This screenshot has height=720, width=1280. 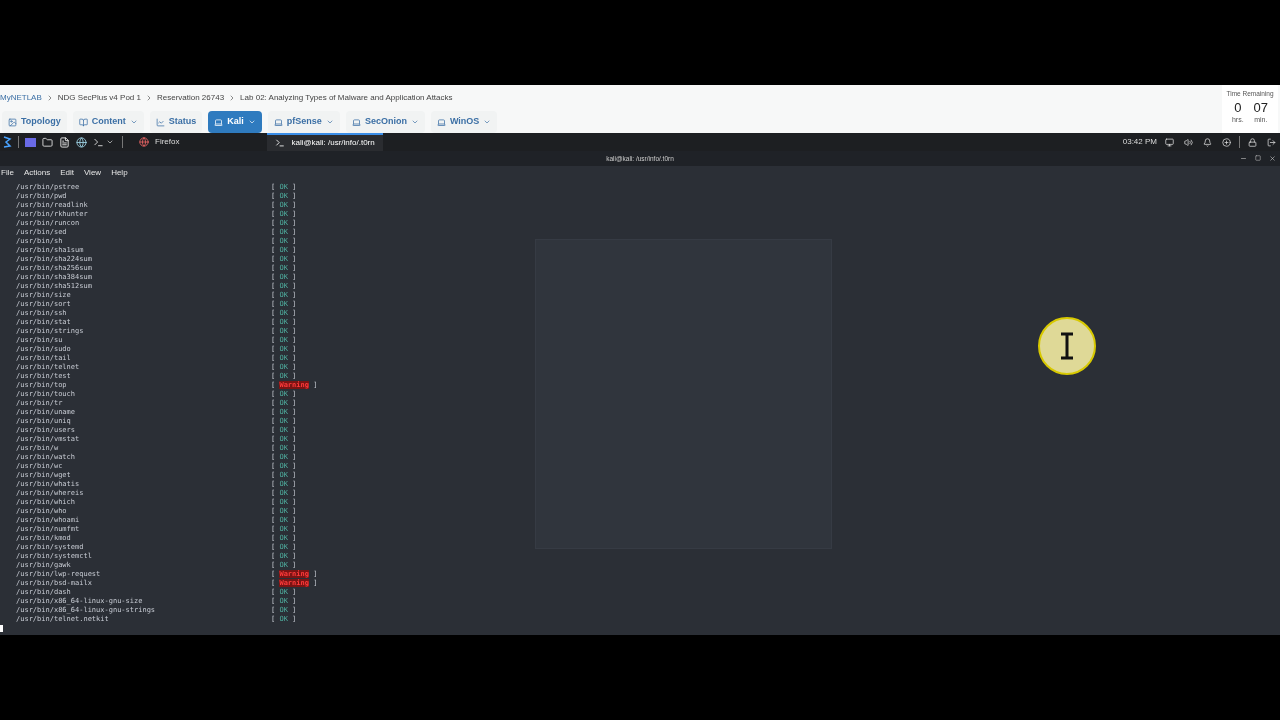 I want to click on taskbar-app-button: kali@kali: /usr/info/.t0rn, so click(x=325, y=142).